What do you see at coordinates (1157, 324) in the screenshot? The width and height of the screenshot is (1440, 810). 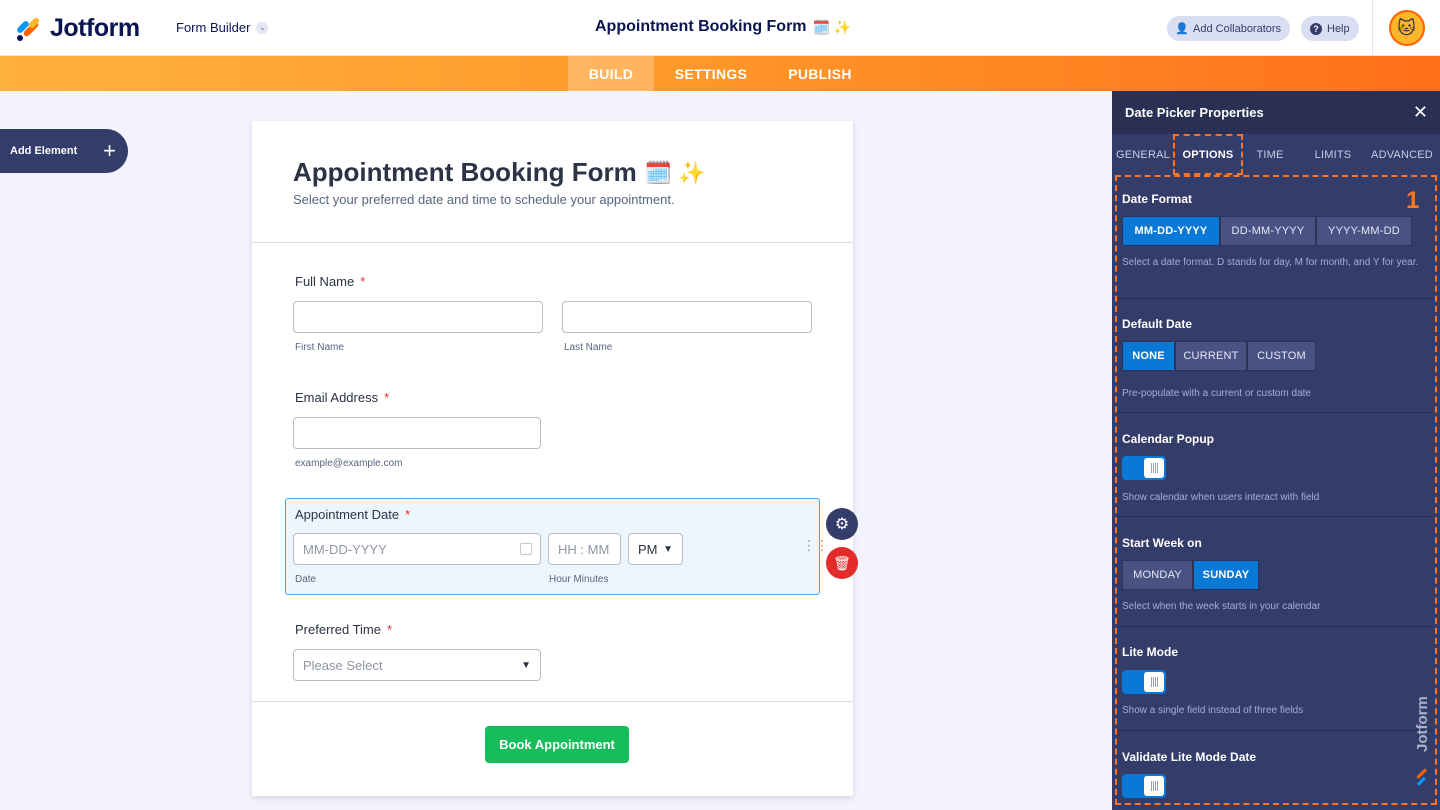 I see `default-date-title: Default Date` at bounding box center [1157, 324].